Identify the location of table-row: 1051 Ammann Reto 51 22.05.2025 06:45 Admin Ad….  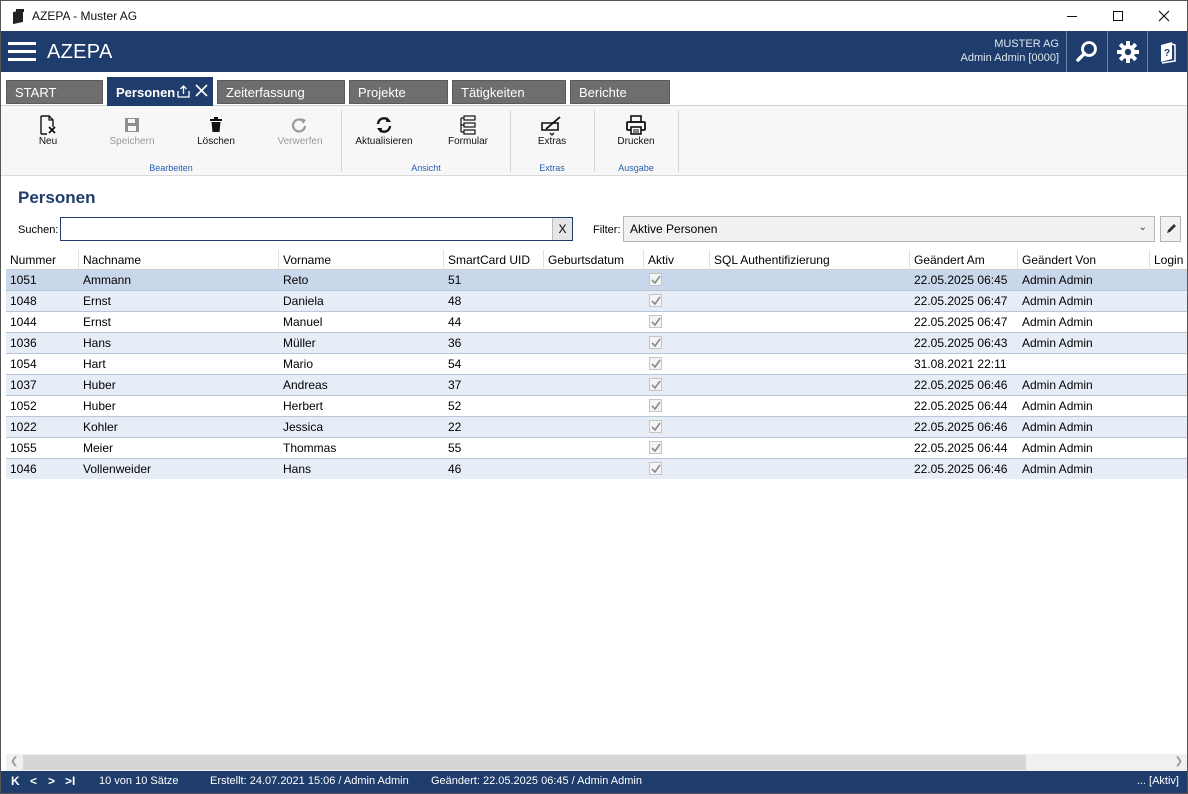
(596, 280).